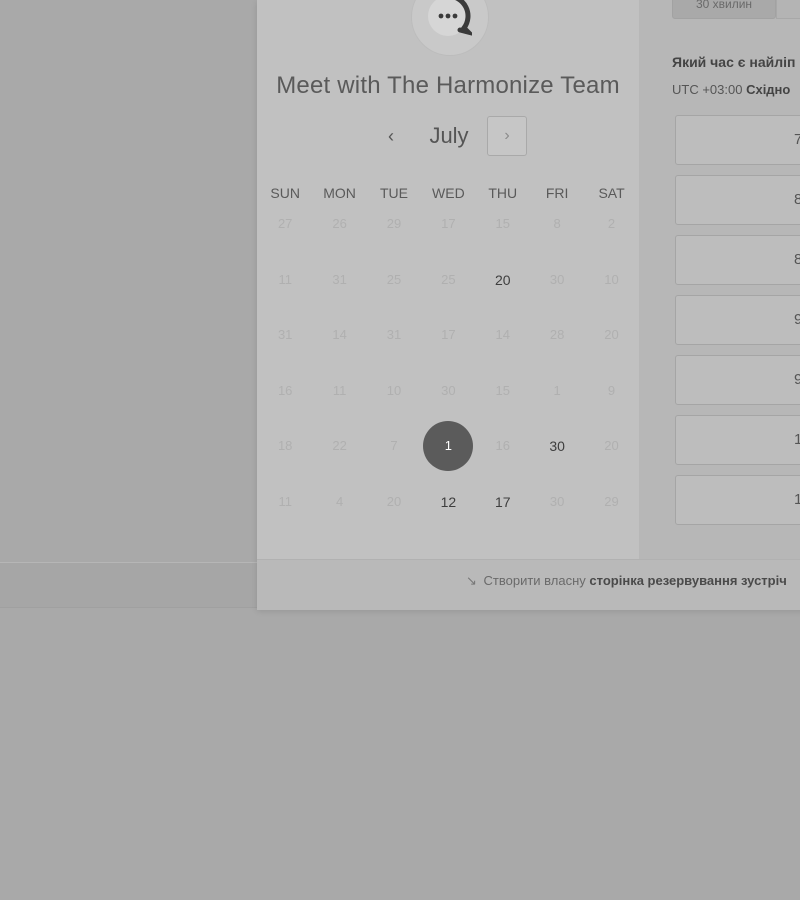  What do you see at coordinates (285, 446) in the screenshot?
I see `calendar-day-number: 18` at bounding box center [285, 446].